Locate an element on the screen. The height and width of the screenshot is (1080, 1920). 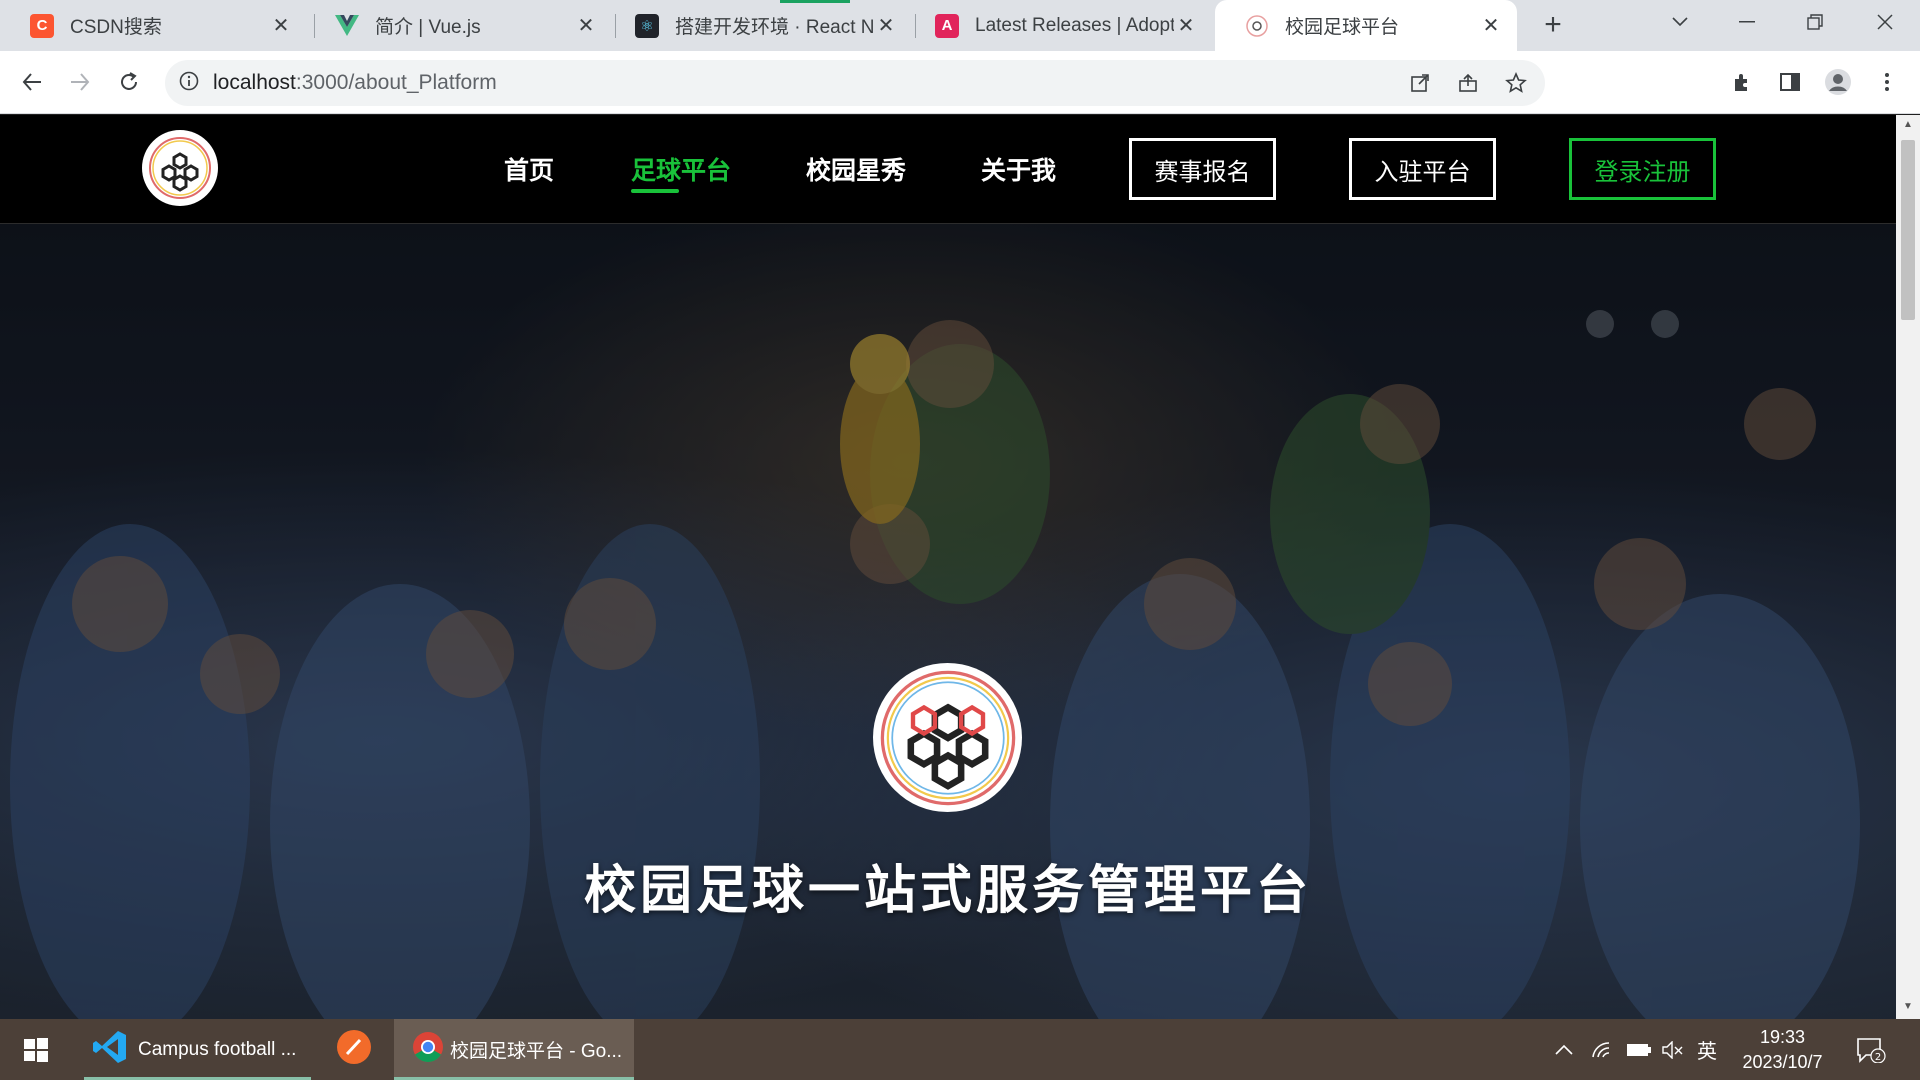
address-bar-actions is located at coordinates (1468, 83).